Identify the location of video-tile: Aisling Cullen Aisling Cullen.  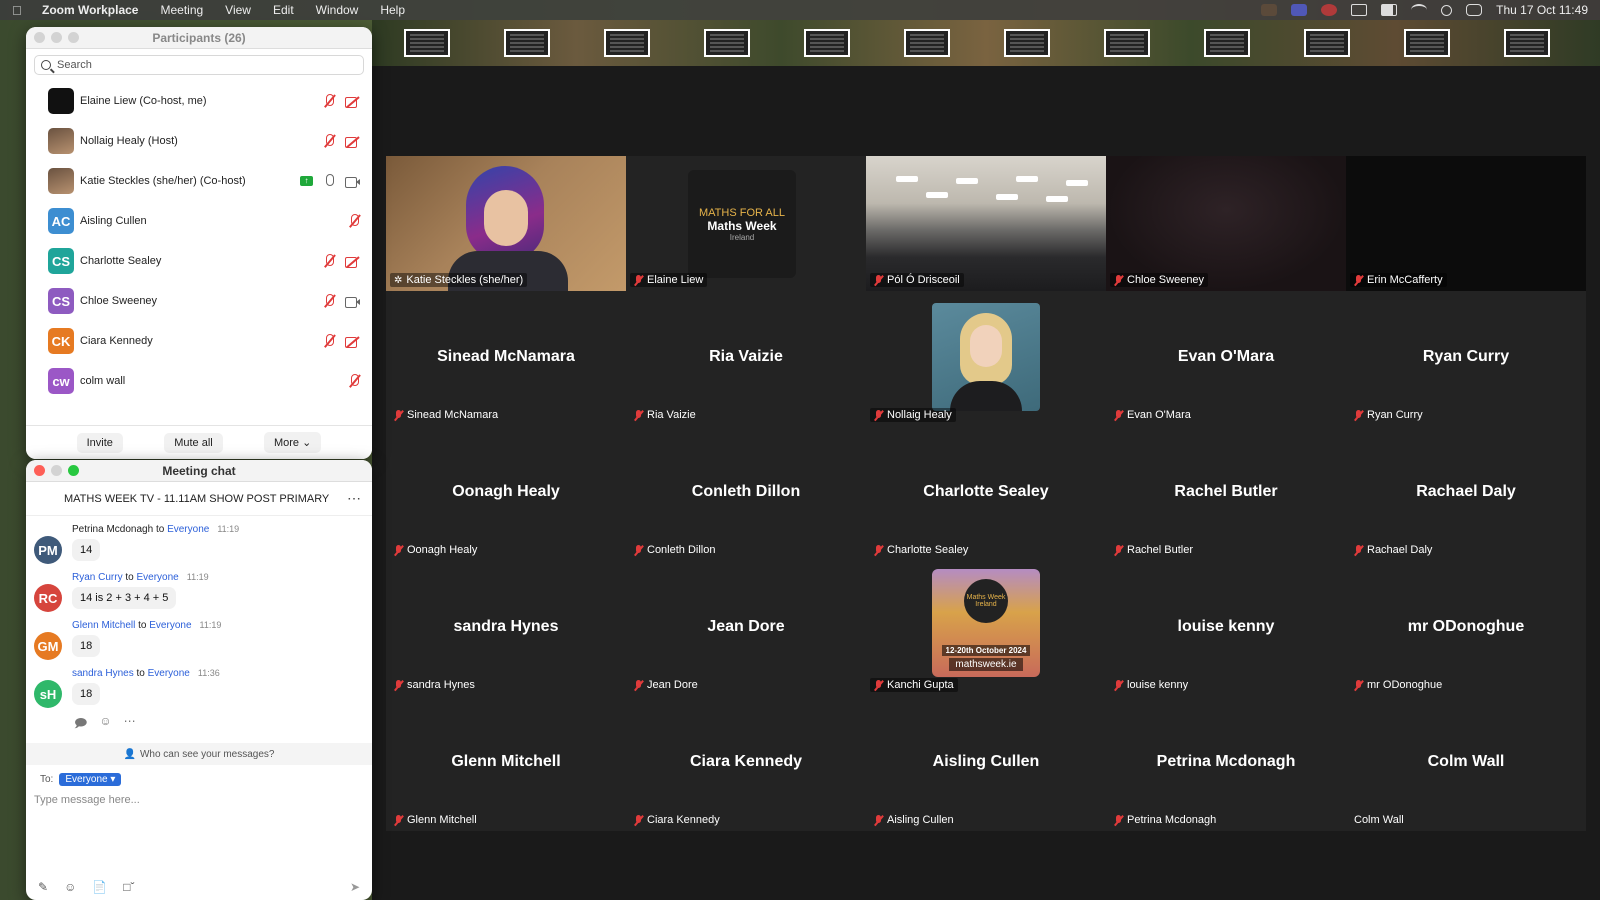
(986, 763).